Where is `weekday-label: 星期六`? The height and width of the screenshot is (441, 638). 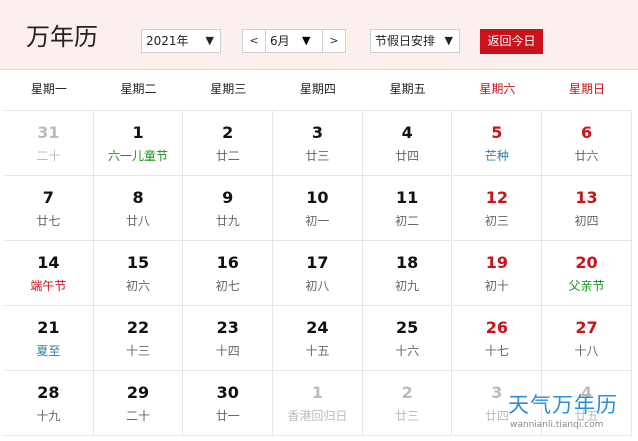 weekday-label: 星期六 is located at coordinates (497, 89).